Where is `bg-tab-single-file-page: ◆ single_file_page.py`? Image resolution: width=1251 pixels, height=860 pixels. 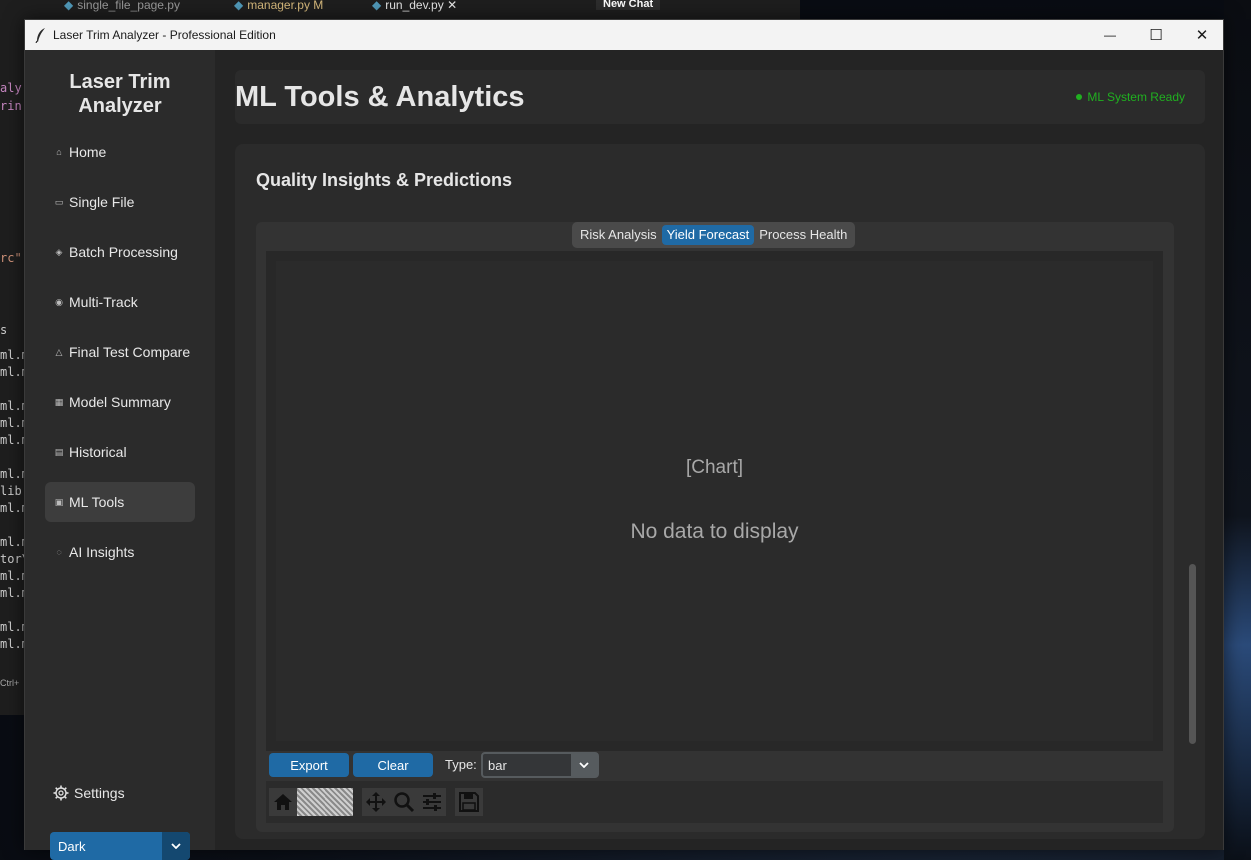
bg-tab-single-file-page: ◆ single_file_page.py is located at coordinates (122, 9).